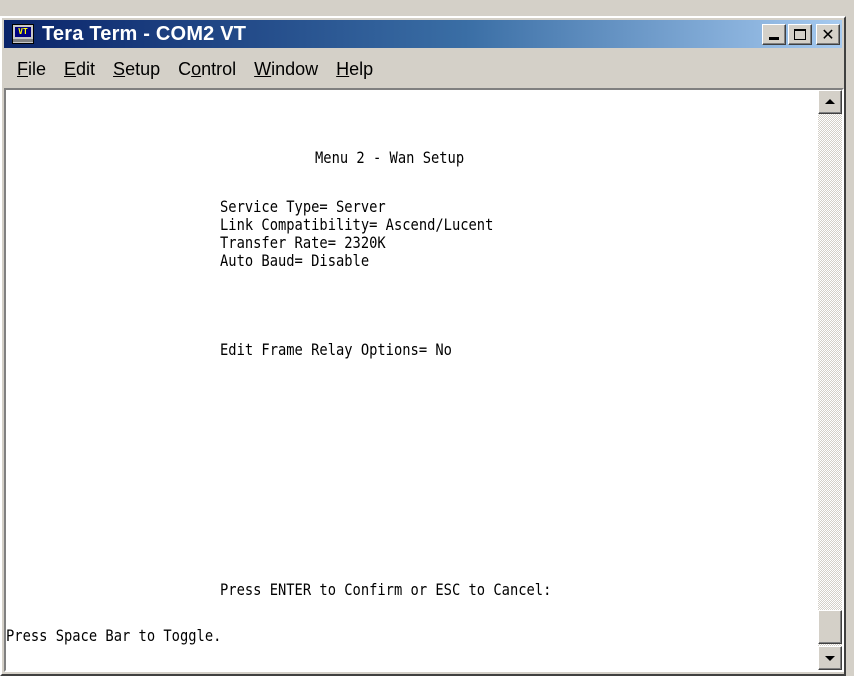 The width and height of the screenshot is (854, 676). What do you see at coordinates (295, 260) in the screenshot?
I see `auto-baud-field: Auto Baud= Disable` at bounding box center [295, 260].